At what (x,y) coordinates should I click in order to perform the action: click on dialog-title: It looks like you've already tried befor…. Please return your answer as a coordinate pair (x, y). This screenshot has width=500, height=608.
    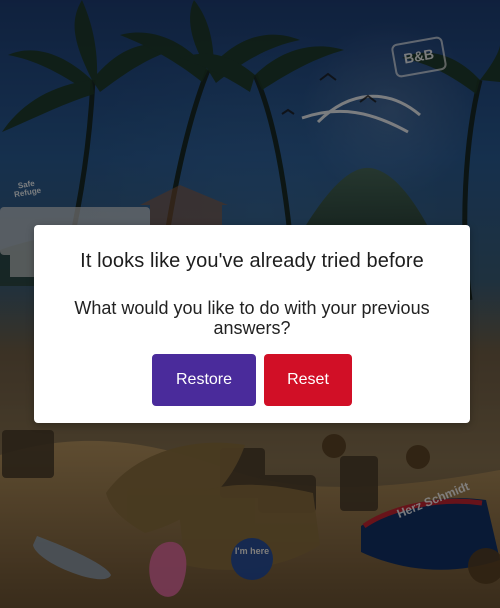
    Looking at the image, I should click on (252, 261).